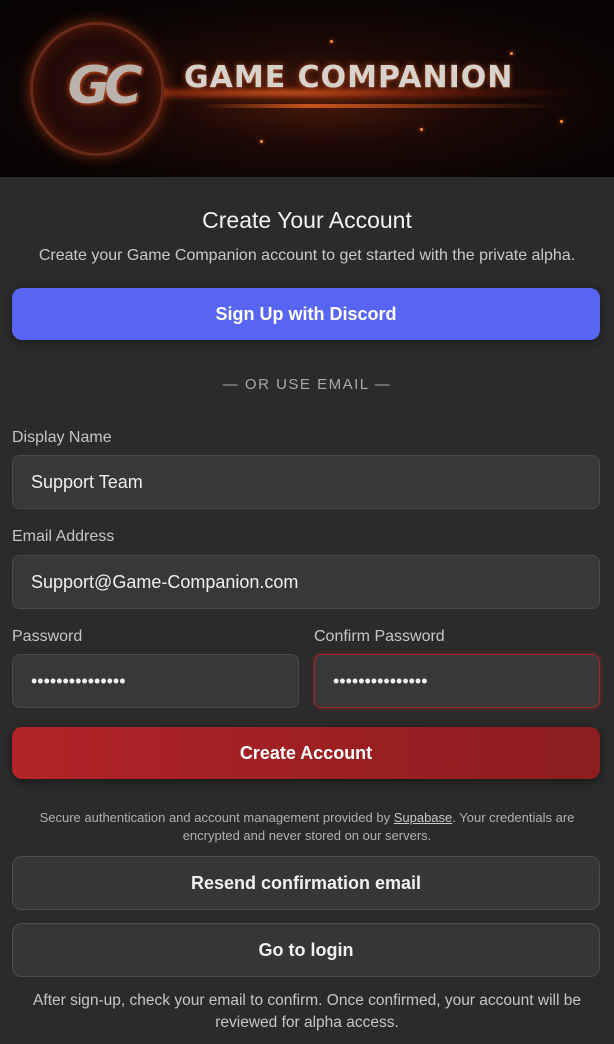 This screenshot has width=614, height=1044. Describe the element at coordinates (307, 384) in the screenshot. I see `or-divider: — OR USE EMAIL —` at that location.